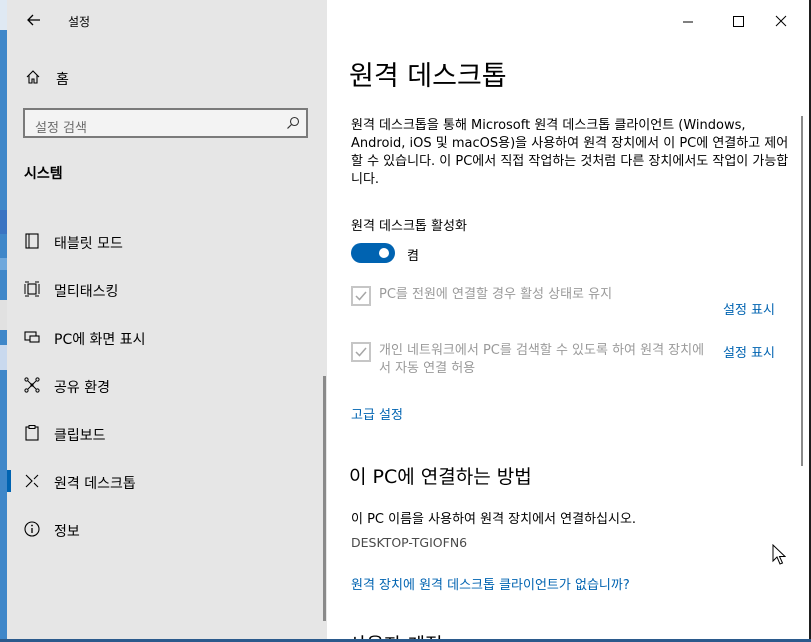 The width and height of the screenshot is (811, 642). Describe the element at coordinates (61, 128) in the screenshot. I see `search-placeholder: 설정 검색` at that location.